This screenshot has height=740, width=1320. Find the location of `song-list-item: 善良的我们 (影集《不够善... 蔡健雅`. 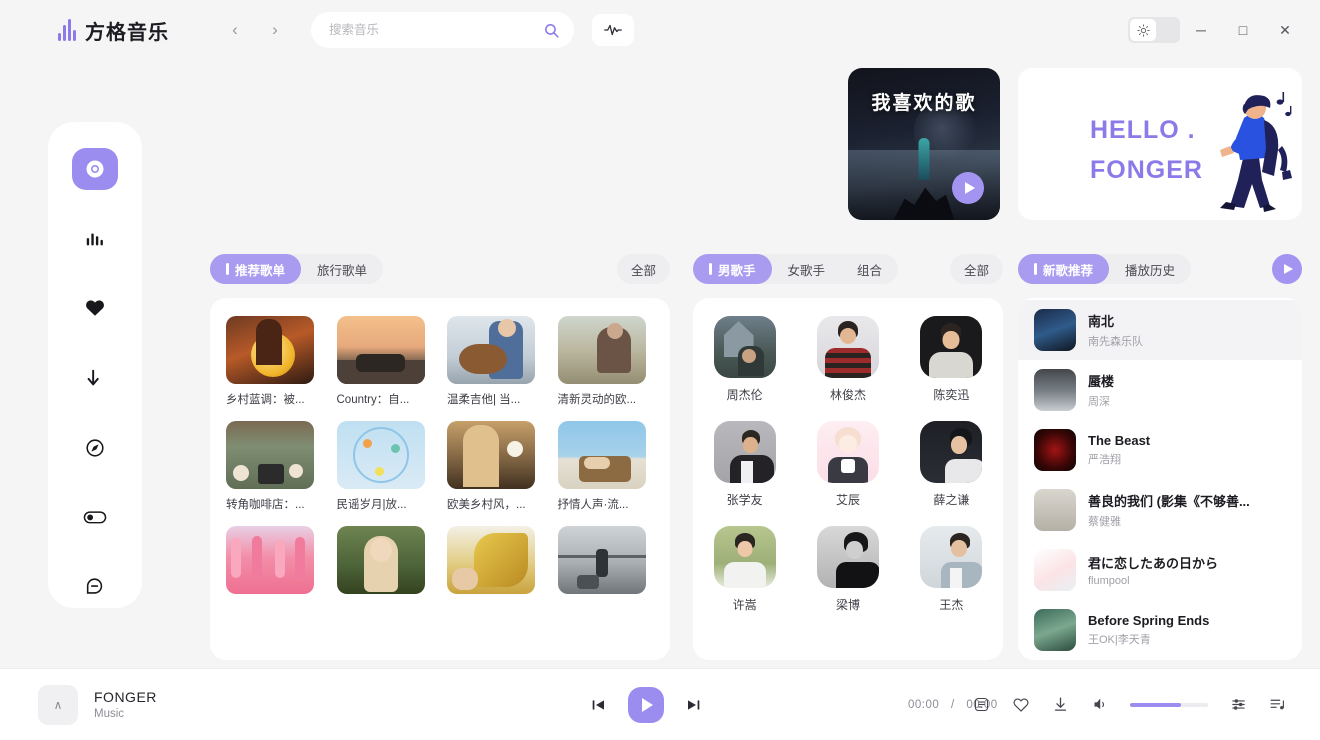

song-list-item: 善良的我们 (影集《不够善... 蔡健雅 is located at coordinates (1160, 510).